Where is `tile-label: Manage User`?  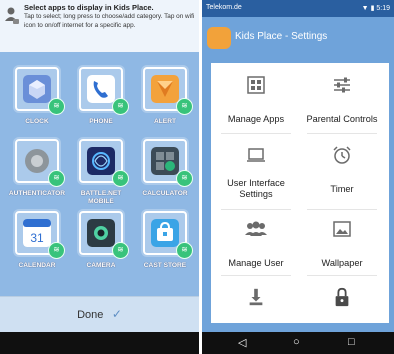 tile-label: Manage User is located at coordinates (256, 263).